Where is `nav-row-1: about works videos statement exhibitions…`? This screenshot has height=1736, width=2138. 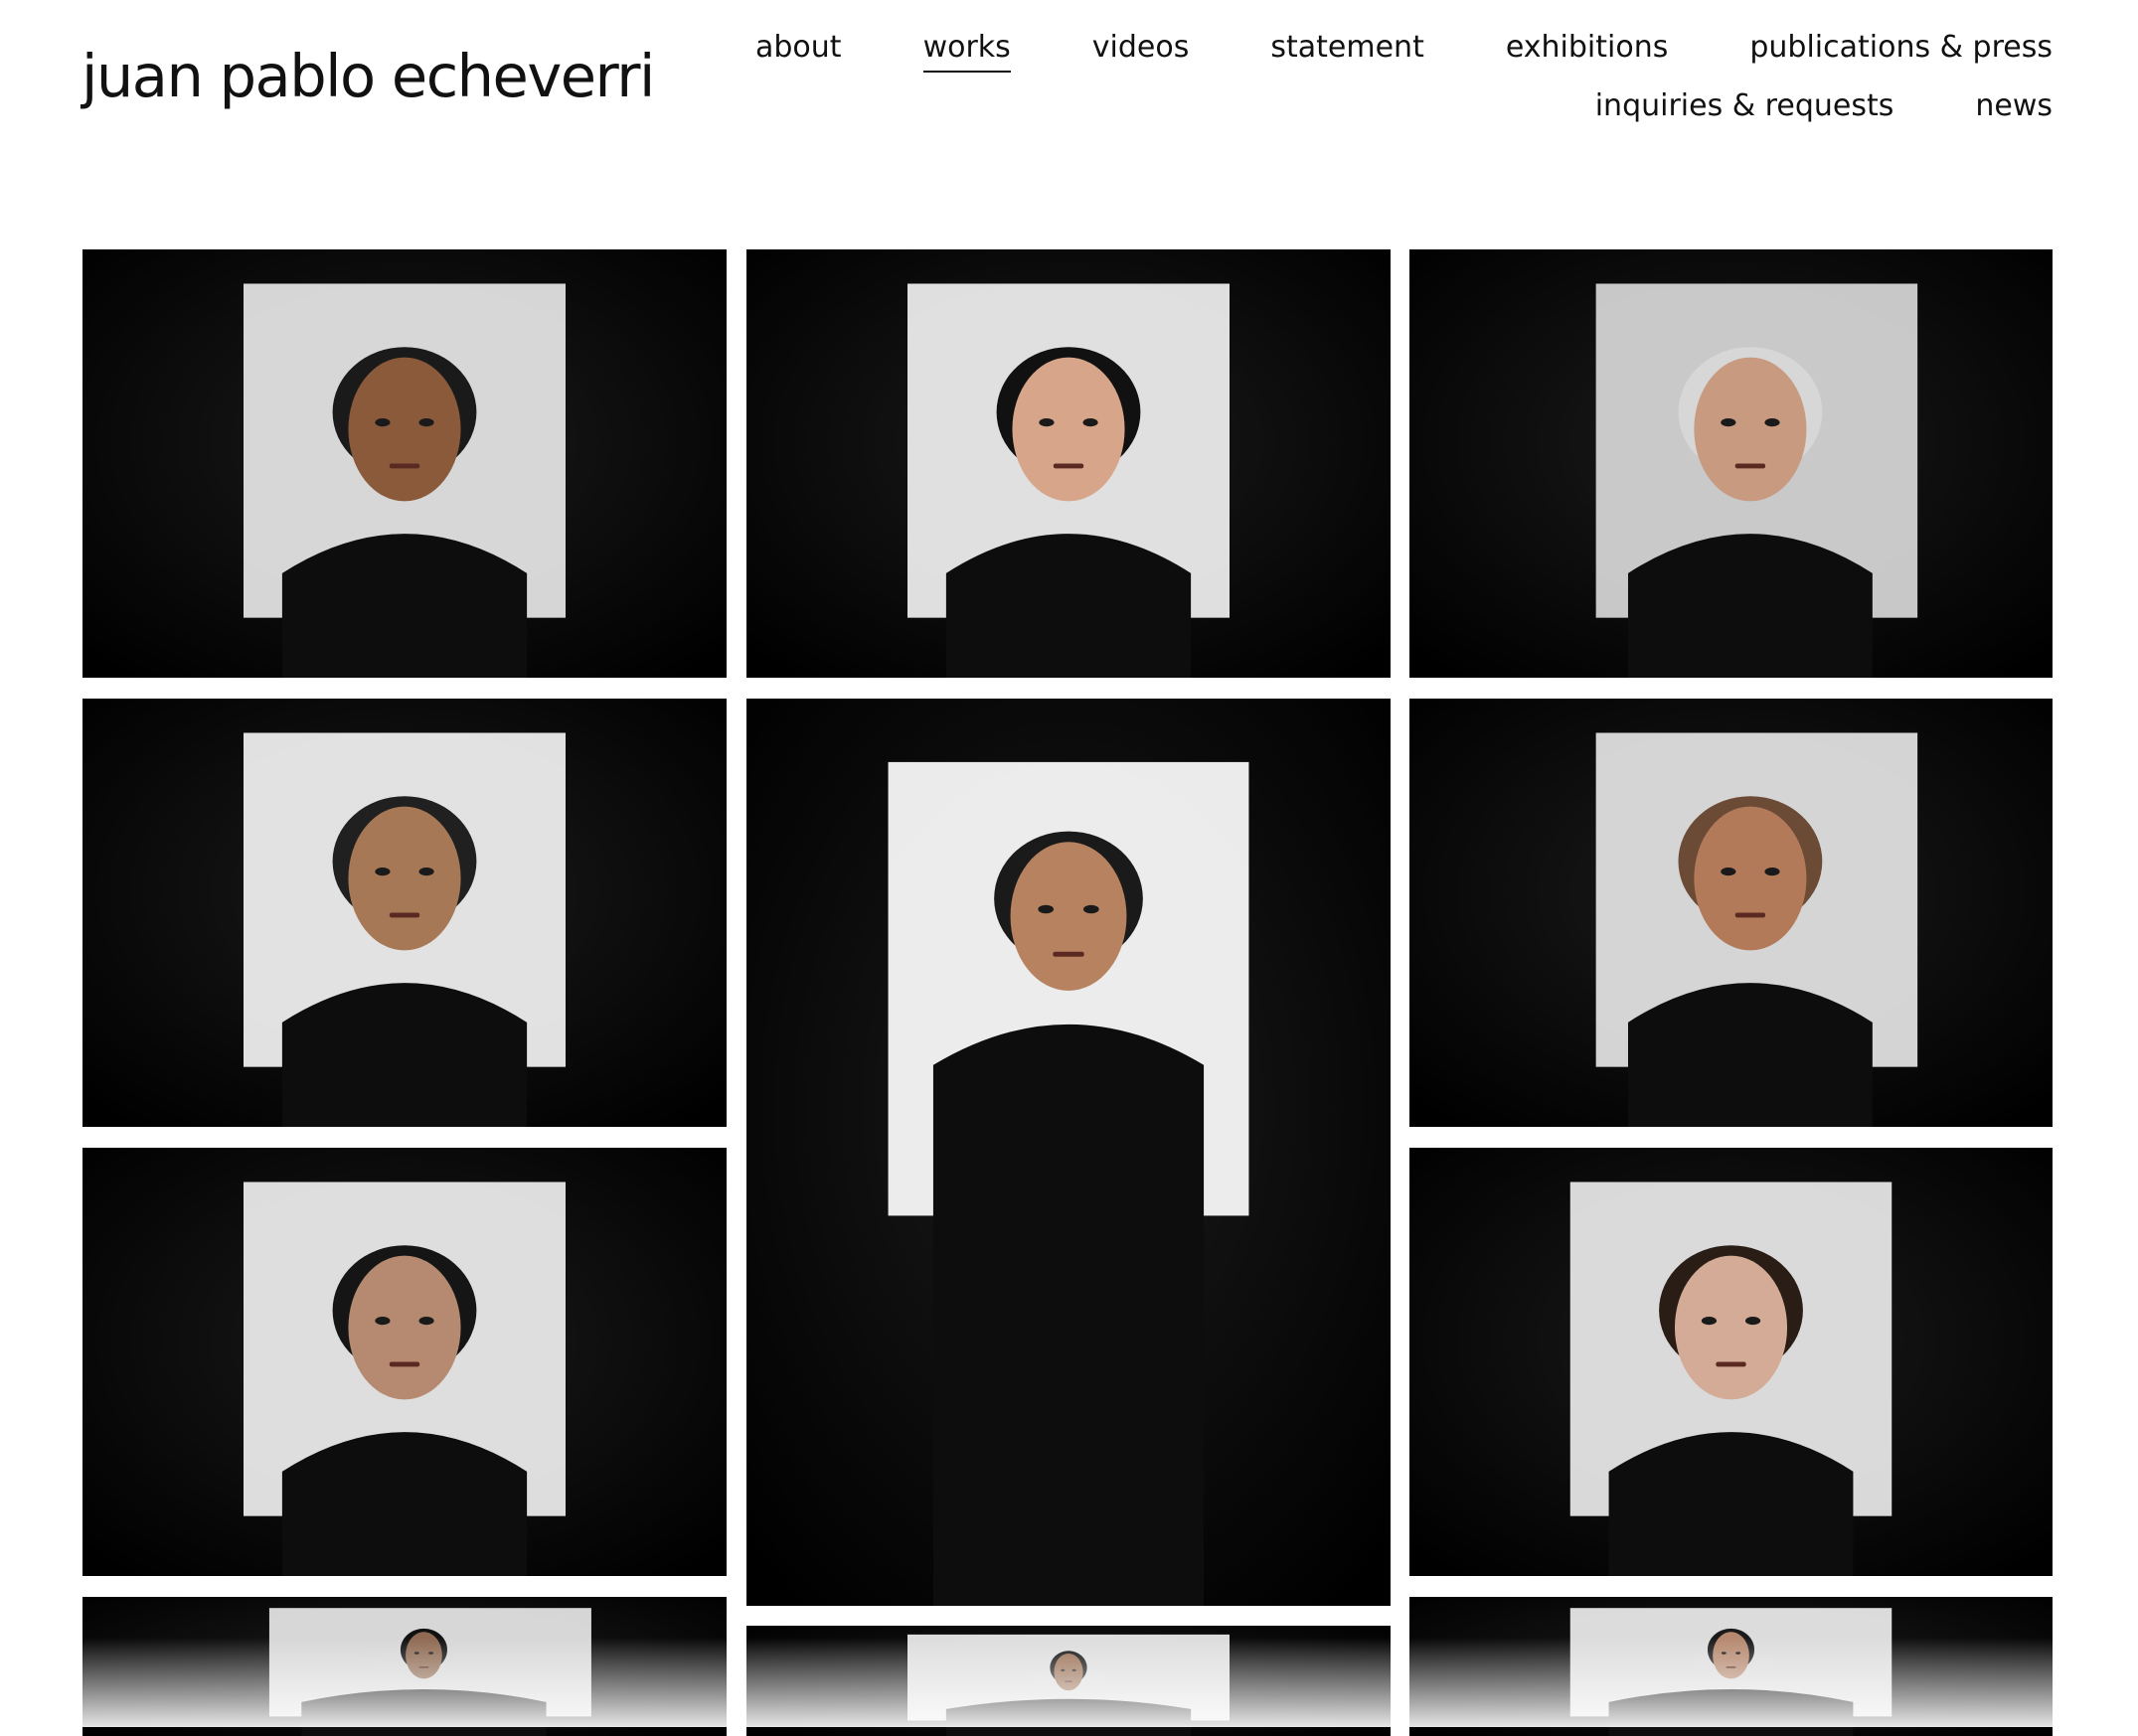 nav-row-1: about works videos statement exhibitions… is located at coordinates (1357, 51).